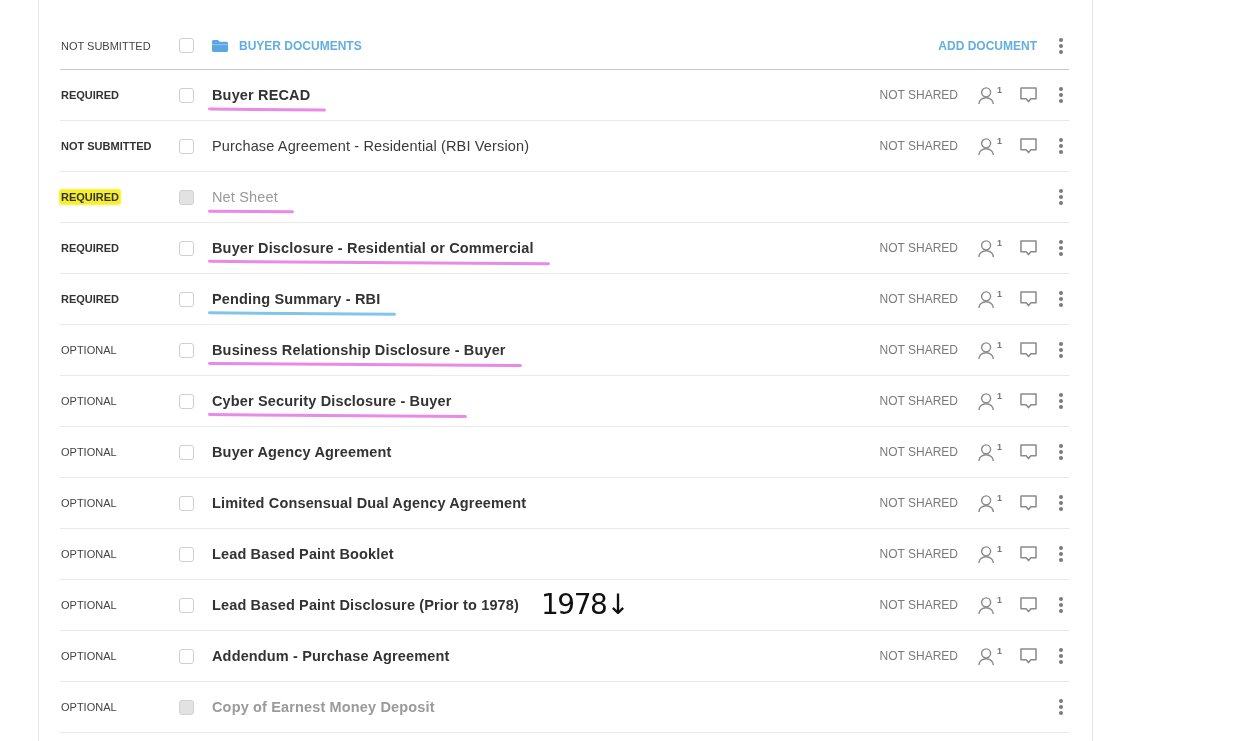  I want to click on folder-status: NOT SUBMITTED, so click(106, 45).